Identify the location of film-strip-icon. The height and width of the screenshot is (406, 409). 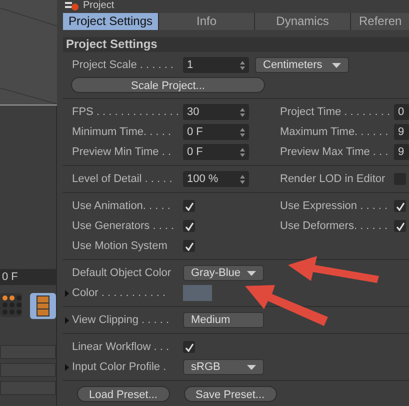
(43, 306).